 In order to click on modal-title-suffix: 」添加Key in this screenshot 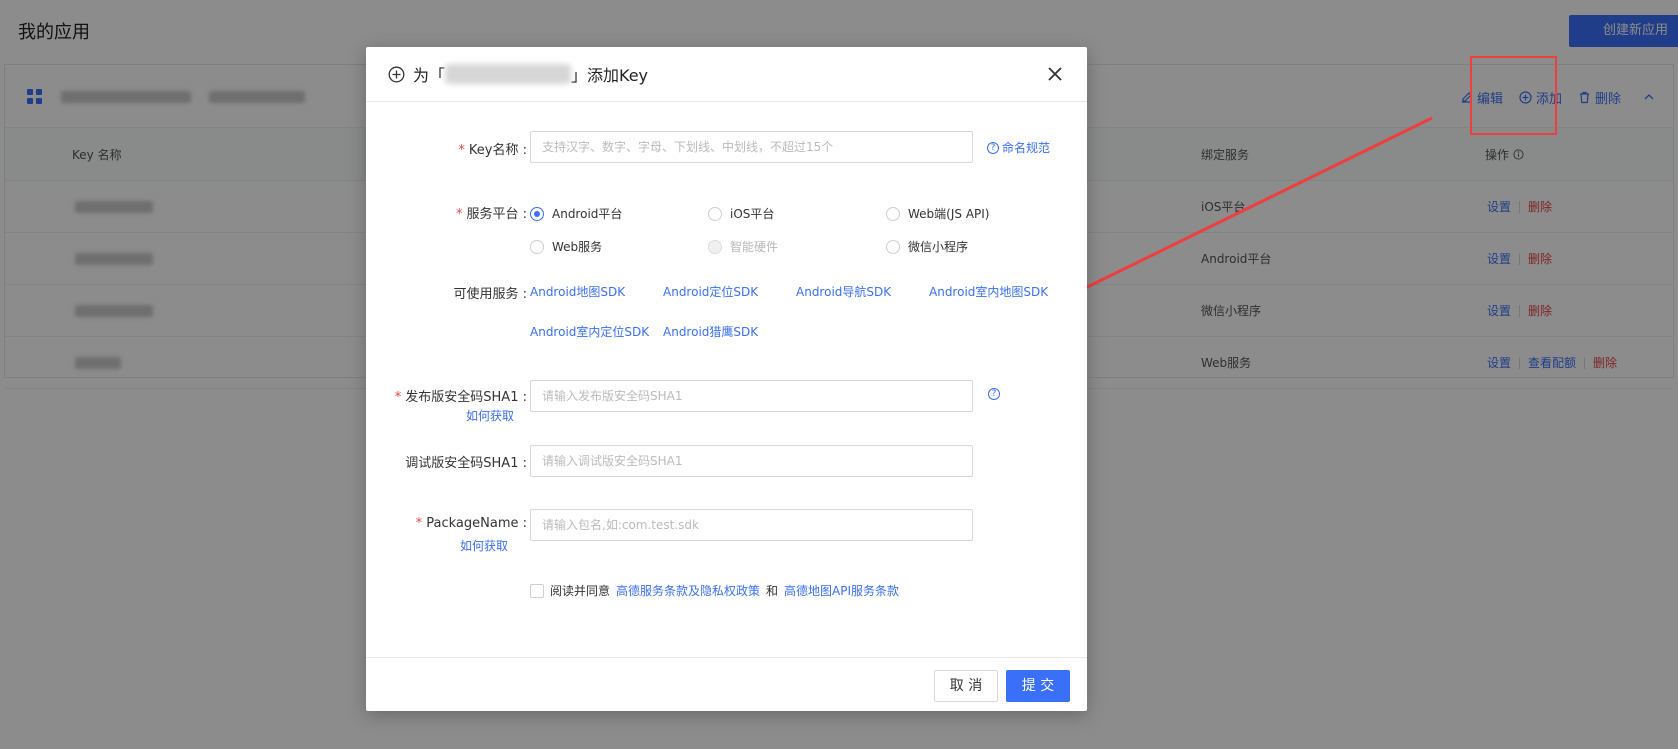, I will do `click(610, 75)`.